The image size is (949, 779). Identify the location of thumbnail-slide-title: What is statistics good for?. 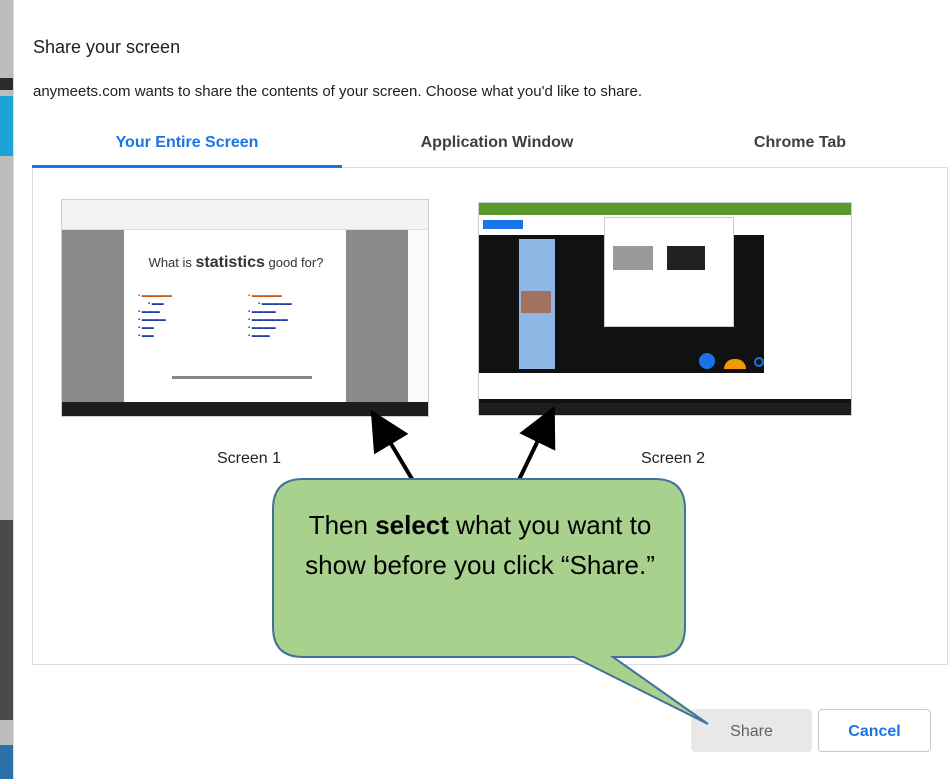
(236, 262).